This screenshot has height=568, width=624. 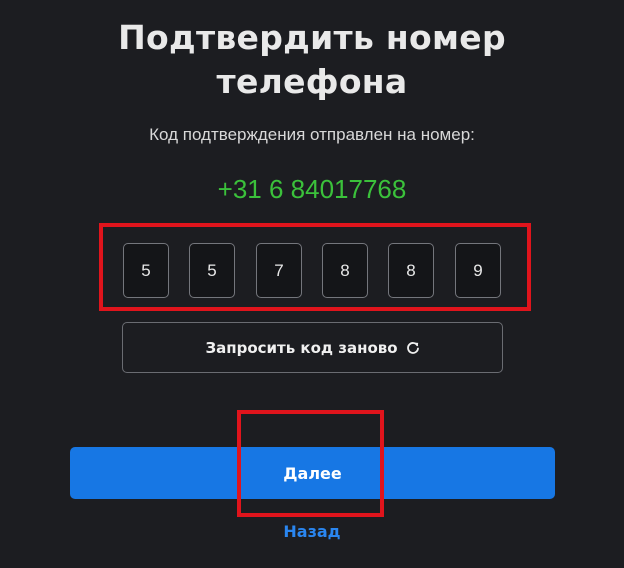 I want to click on refresh-icon, so click(x=413, y=348).